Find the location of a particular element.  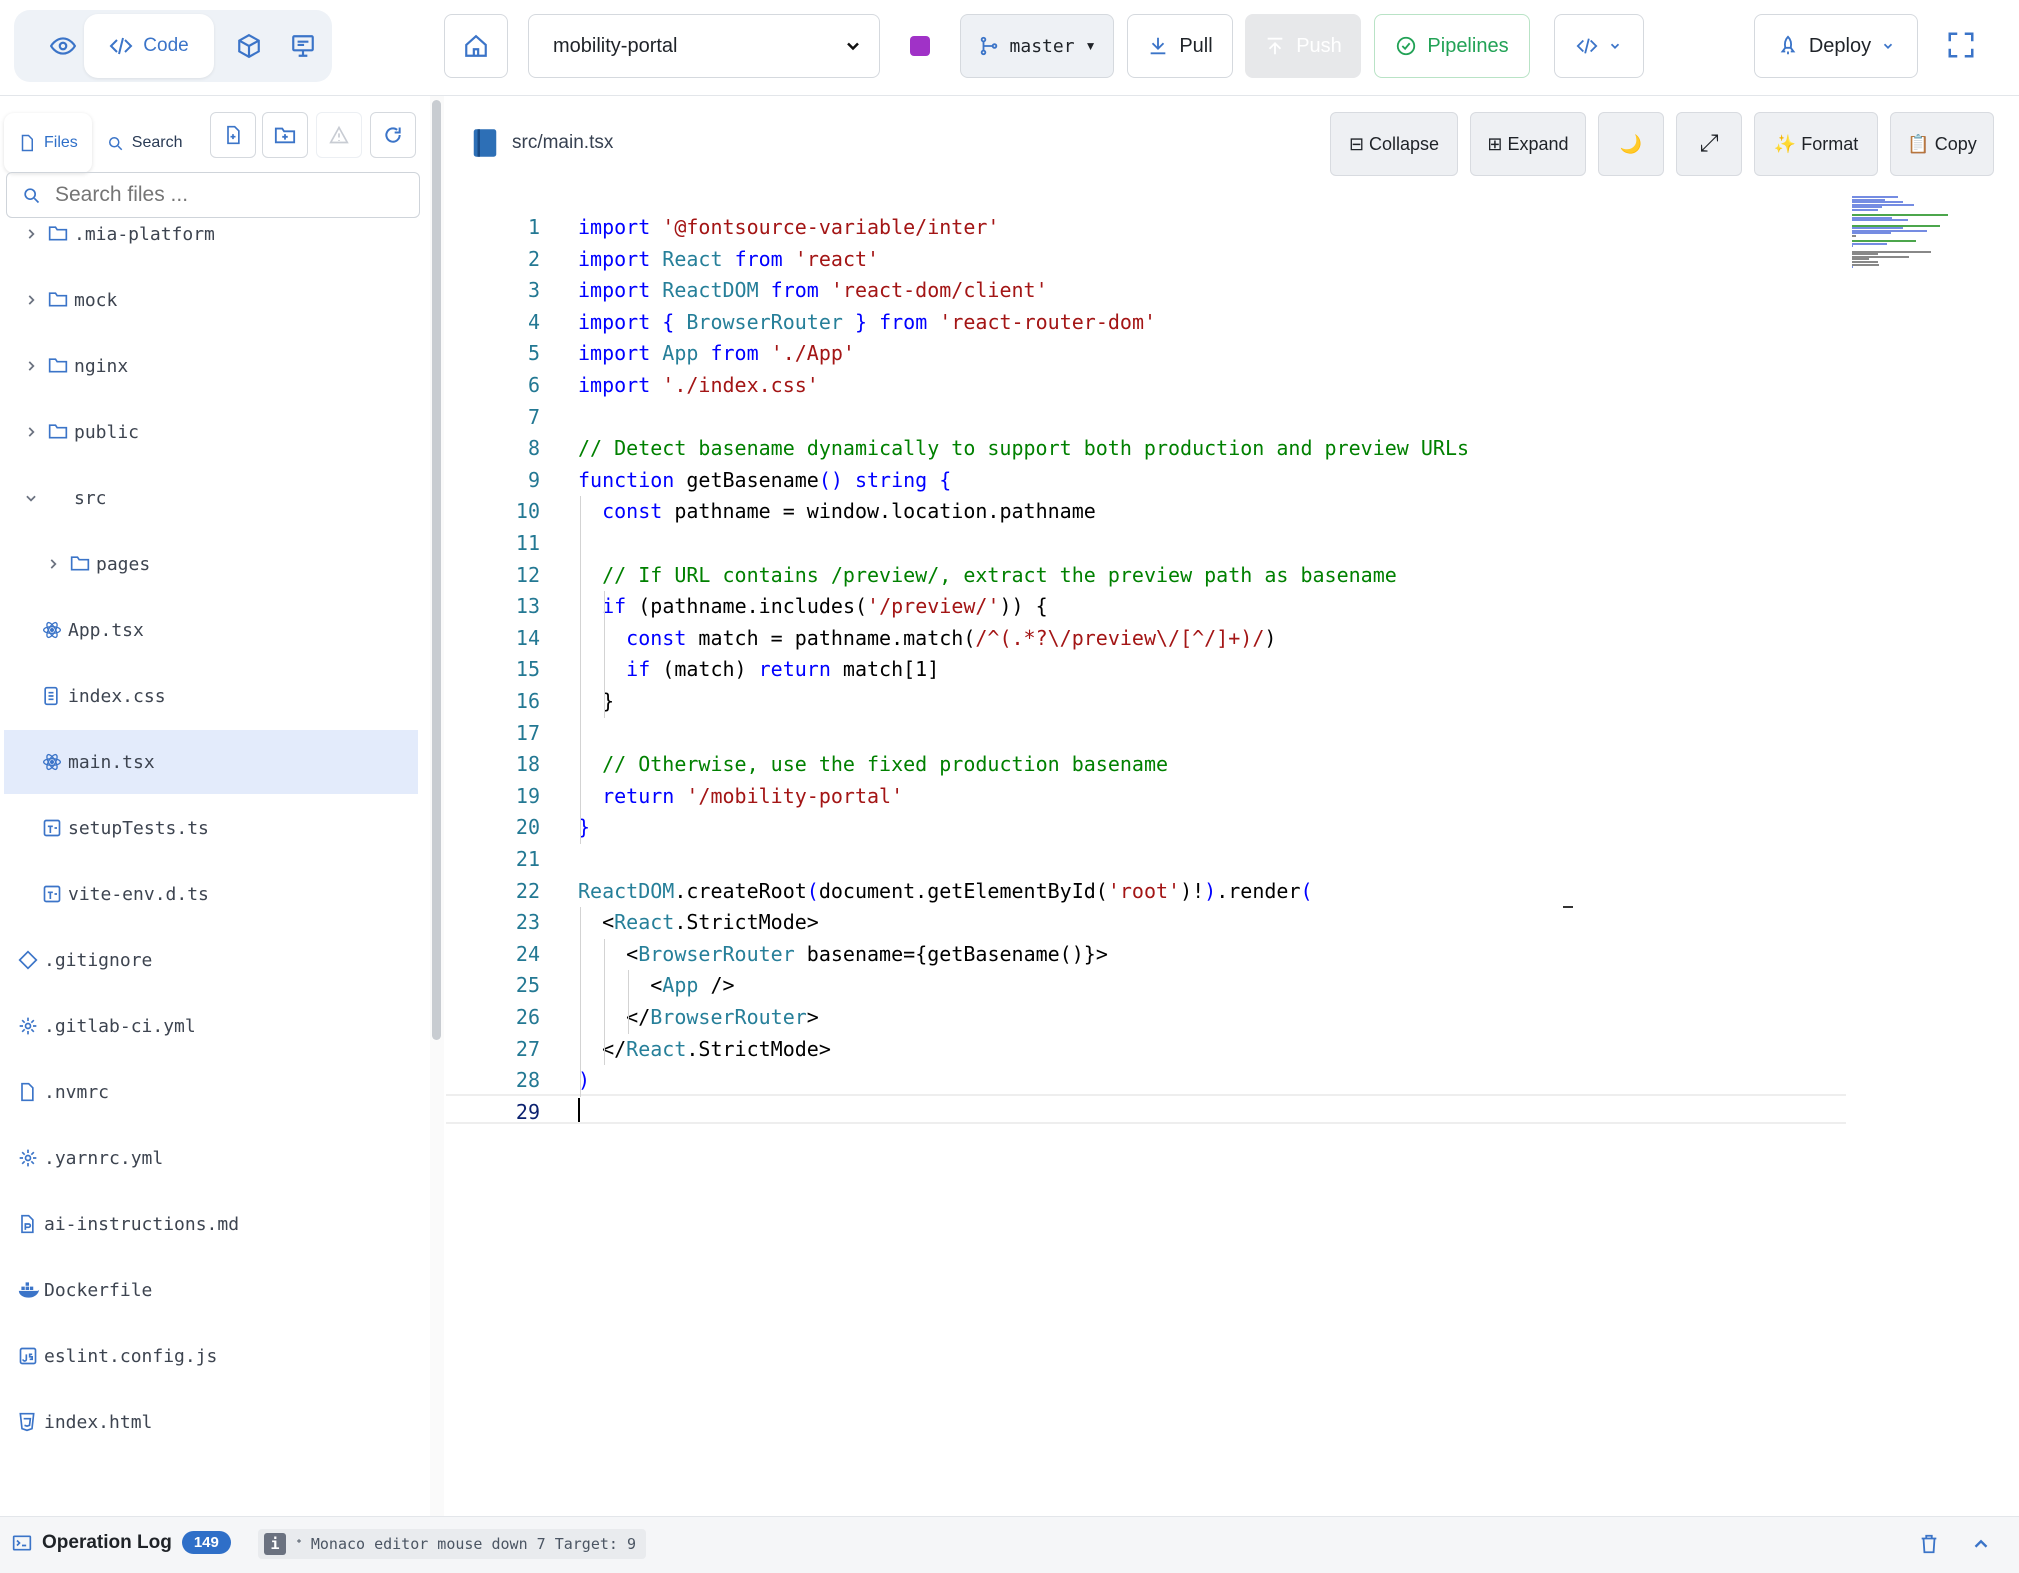

embed-menu-button is located at coordinates (1599, 46).